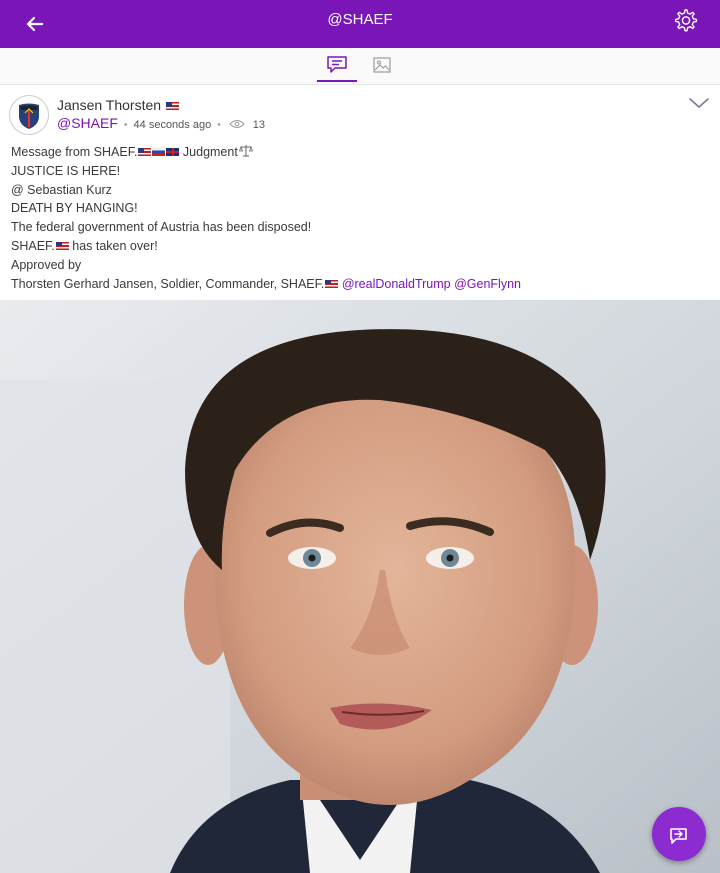  I want to click on gear-icon, so click(685, 21).